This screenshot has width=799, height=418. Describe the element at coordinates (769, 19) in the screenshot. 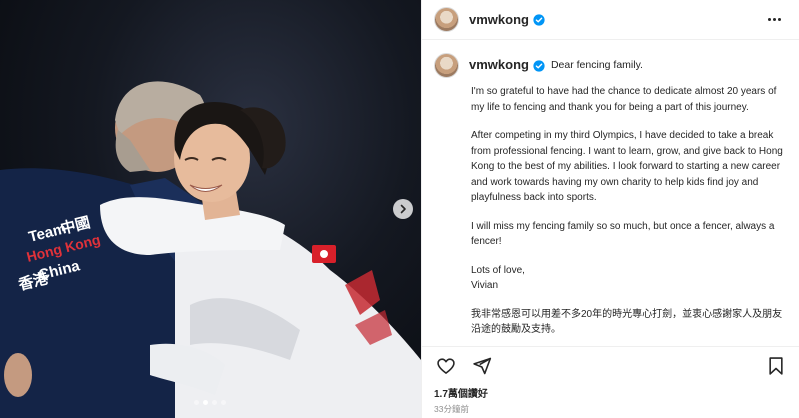

I see `ellipsis-icon` at that location.